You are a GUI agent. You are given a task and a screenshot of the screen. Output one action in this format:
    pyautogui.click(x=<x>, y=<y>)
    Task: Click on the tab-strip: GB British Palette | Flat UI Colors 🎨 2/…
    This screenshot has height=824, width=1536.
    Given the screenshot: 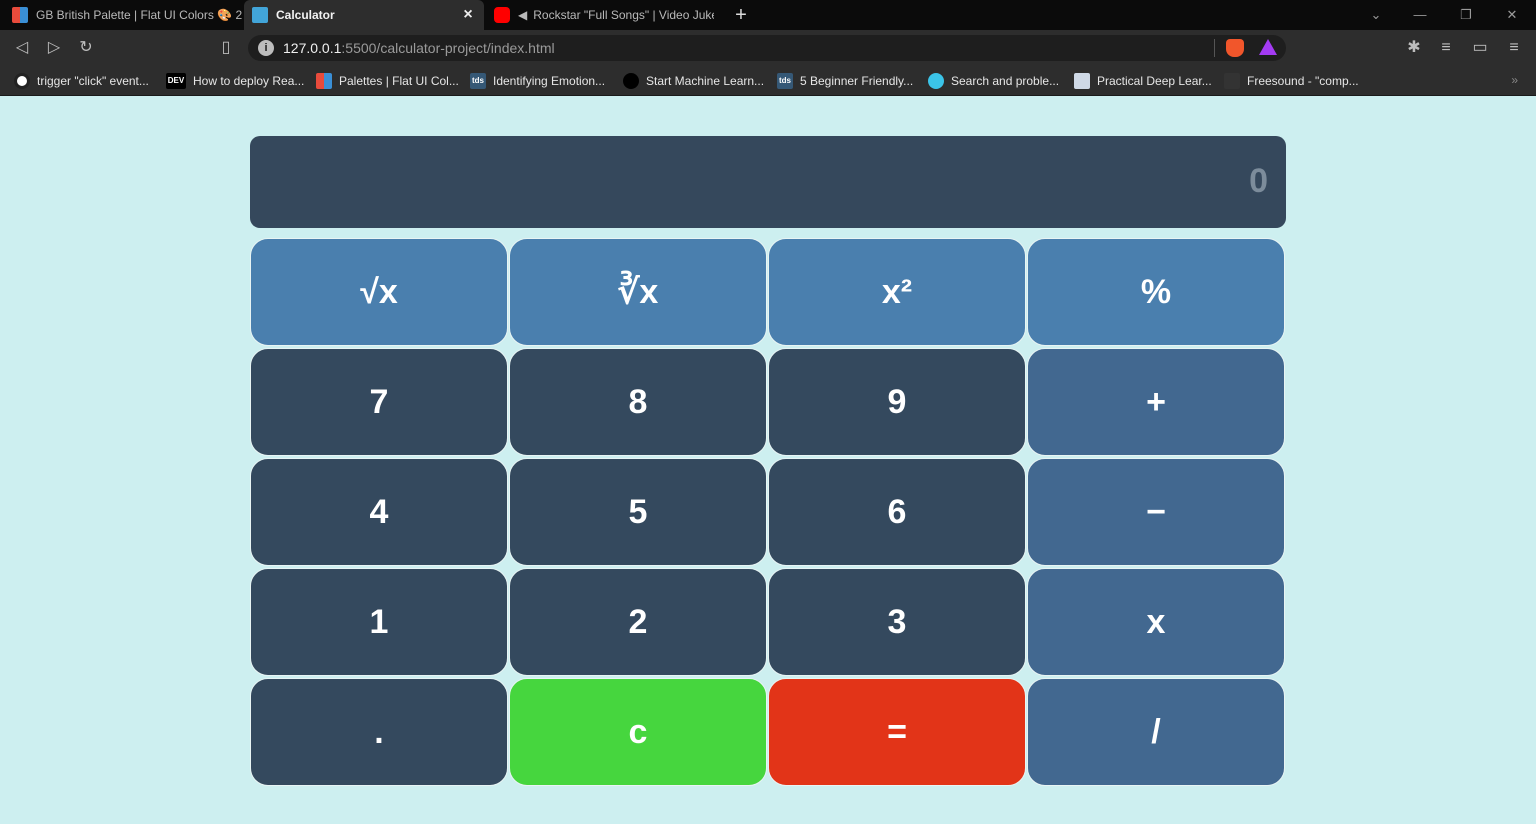 What is the action you would take?
    pyautogui.click(x=768, y=15)
    